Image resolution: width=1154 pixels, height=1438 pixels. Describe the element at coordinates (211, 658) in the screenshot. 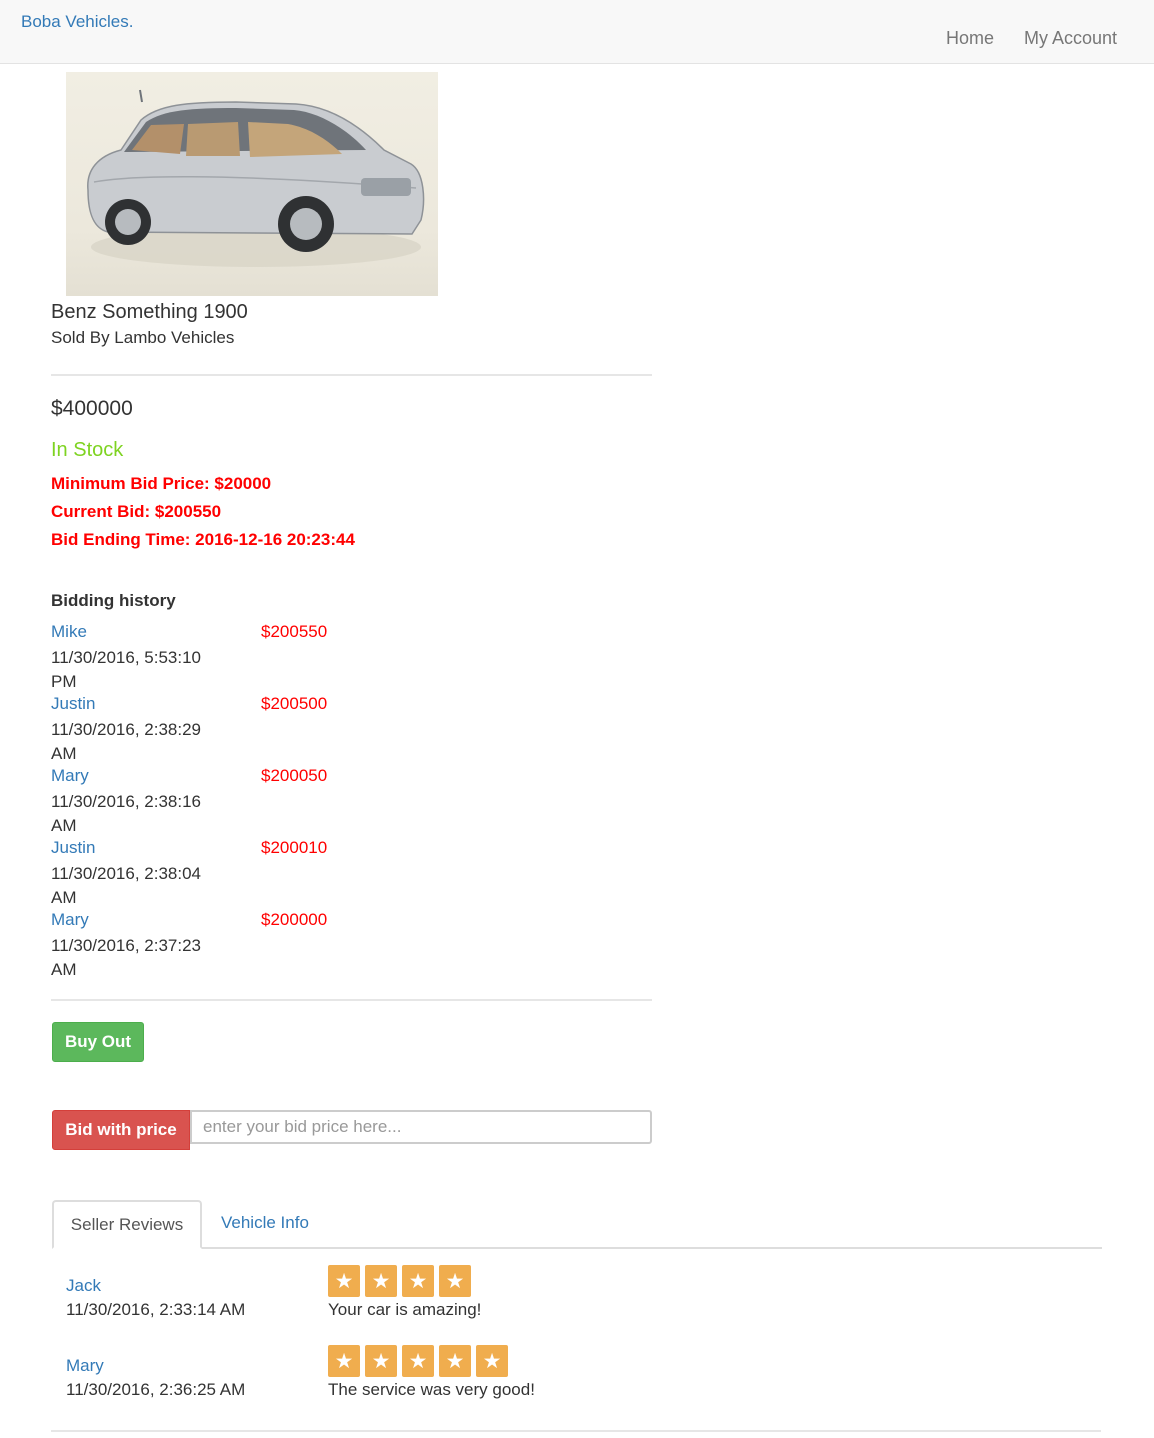

I see `bid-history-row: Mike 11/30/2016, 5:53:10 PM $200550` at that location.